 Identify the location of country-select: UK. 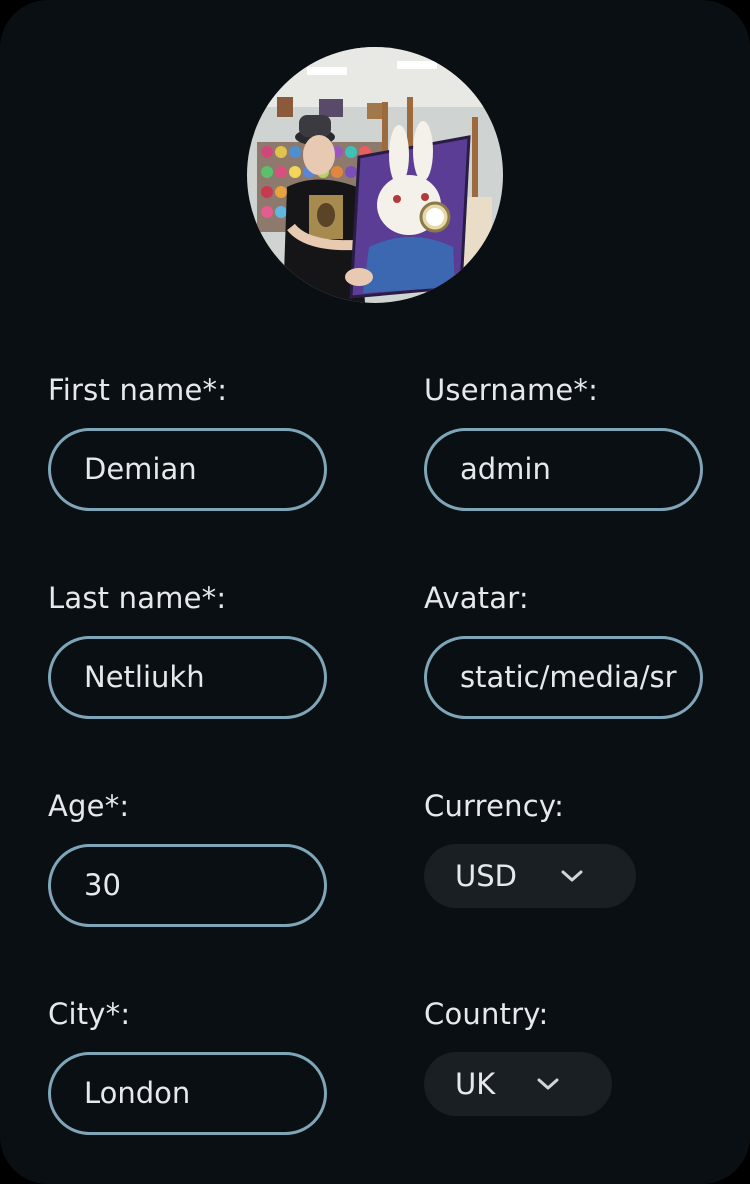
(518, 1084).